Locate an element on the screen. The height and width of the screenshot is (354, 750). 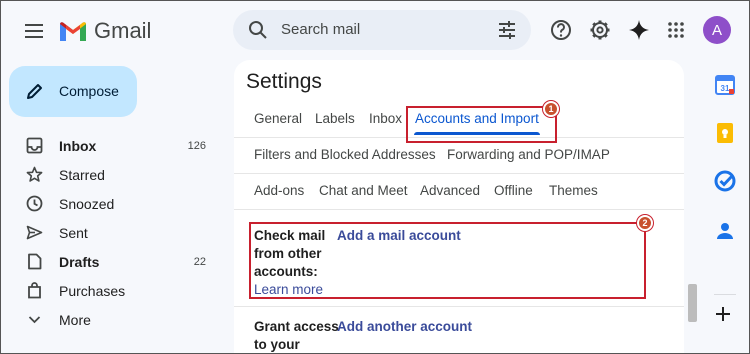
tab-inbox: Inbox is located at coordinates (385, 118).